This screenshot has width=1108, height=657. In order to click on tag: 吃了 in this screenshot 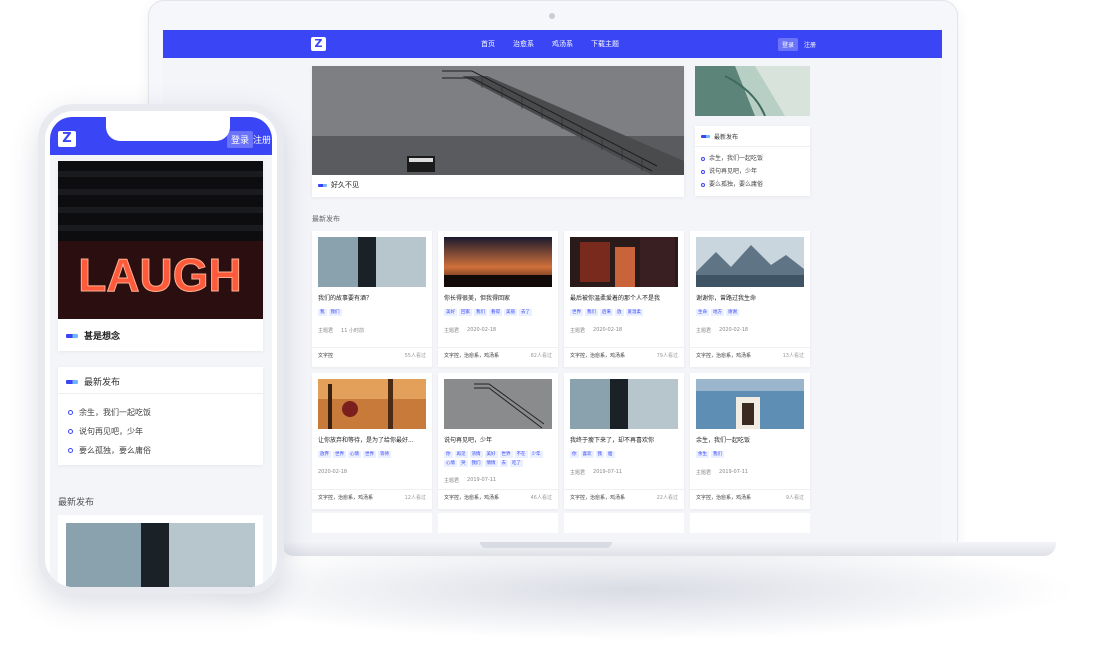, I will do `click(516, 463)`.